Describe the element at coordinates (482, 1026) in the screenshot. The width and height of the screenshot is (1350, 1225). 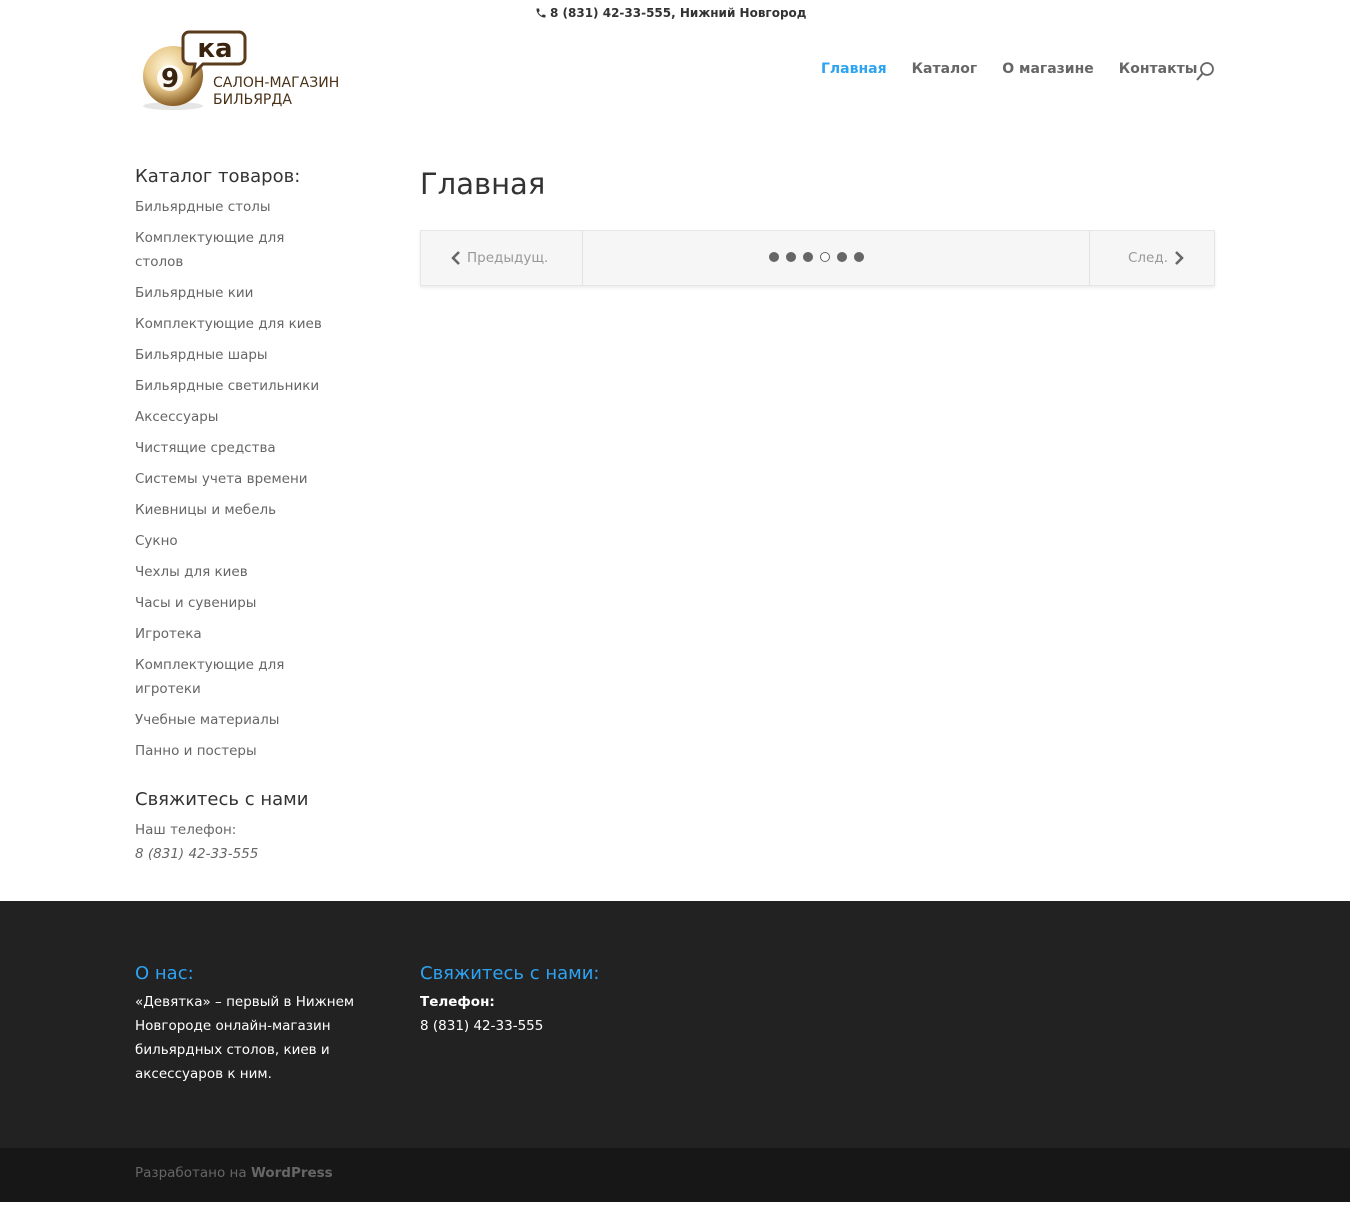
I see `footer-phone: 8 (831) 42-33-555` at that location.